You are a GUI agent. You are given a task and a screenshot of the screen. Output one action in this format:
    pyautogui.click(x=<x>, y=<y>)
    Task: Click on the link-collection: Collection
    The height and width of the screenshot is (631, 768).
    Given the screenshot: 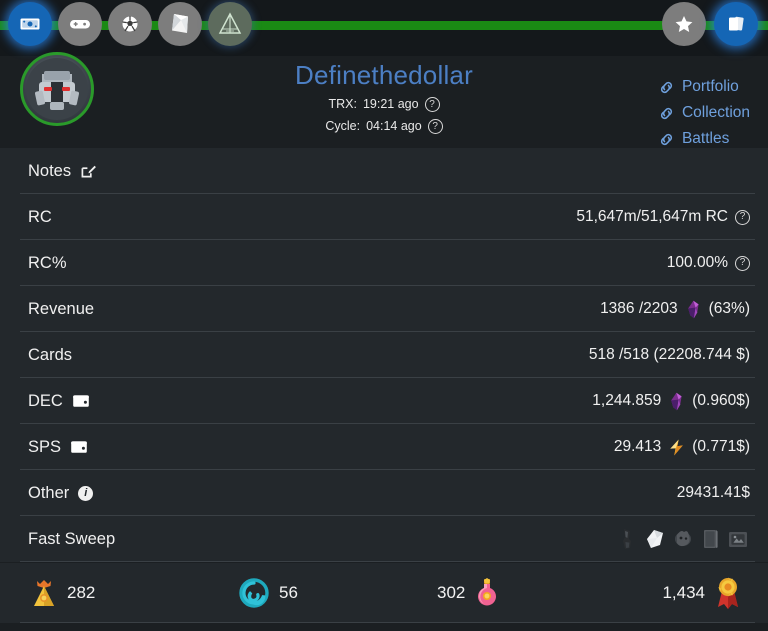 What is the action you would take?
    pyautogui.click(x=704, y=113)
    